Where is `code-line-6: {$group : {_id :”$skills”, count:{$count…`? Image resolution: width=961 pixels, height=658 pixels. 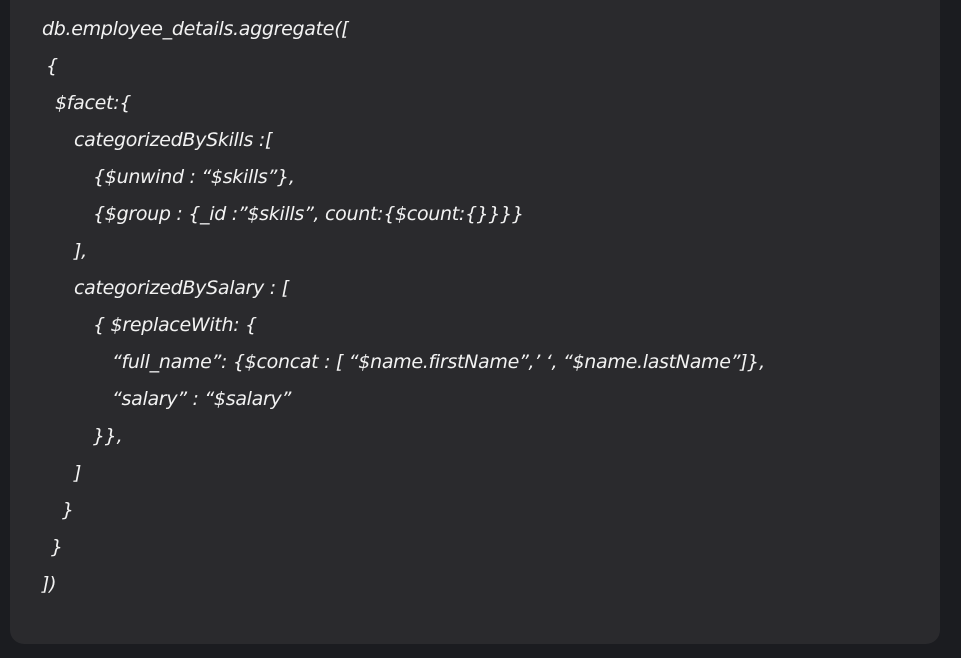
code-line-6: {$group : {_id :”$skills”, count:{$count… is located at coordinates (308, 214).